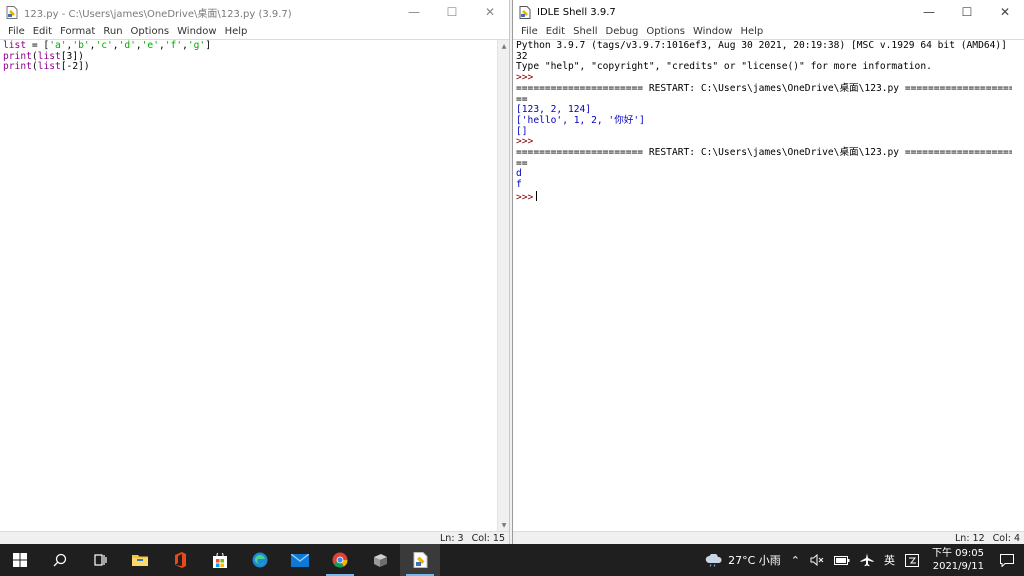 The image size is (1024, 576). I want to click on volume-muted-icon, so click(817, 560).